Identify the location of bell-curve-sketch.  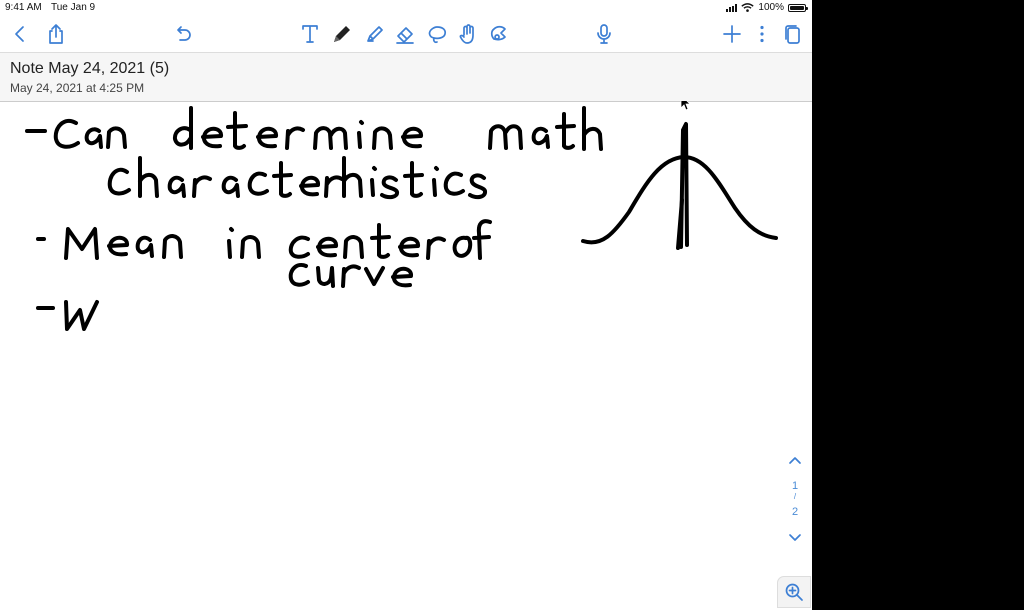
(679, 186).